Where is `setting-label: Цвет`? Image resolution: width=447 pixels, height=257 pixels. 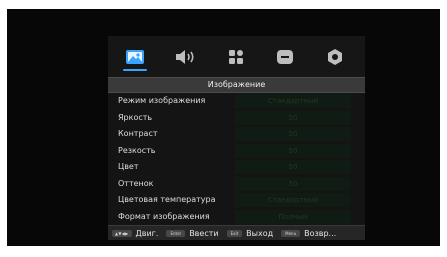 setting-label: Цвет is located at coordinates (128, 166).